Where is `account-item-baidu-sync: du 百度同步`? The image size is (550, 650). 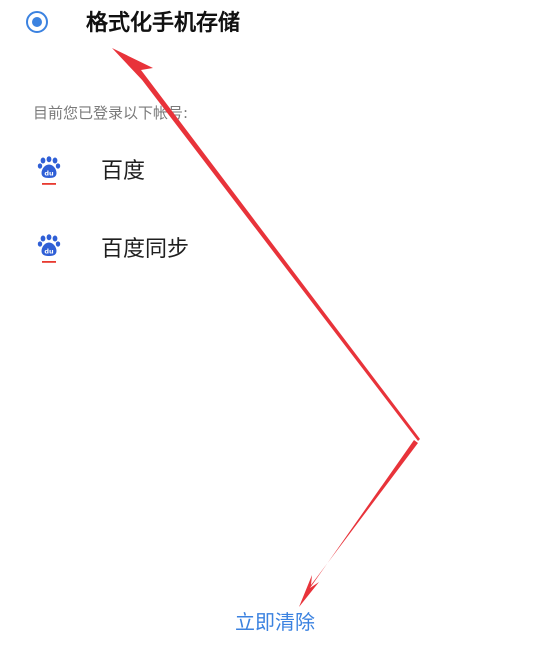 account-item-baidu-sync: du 百度同步 is located at coordinates (275, 251).